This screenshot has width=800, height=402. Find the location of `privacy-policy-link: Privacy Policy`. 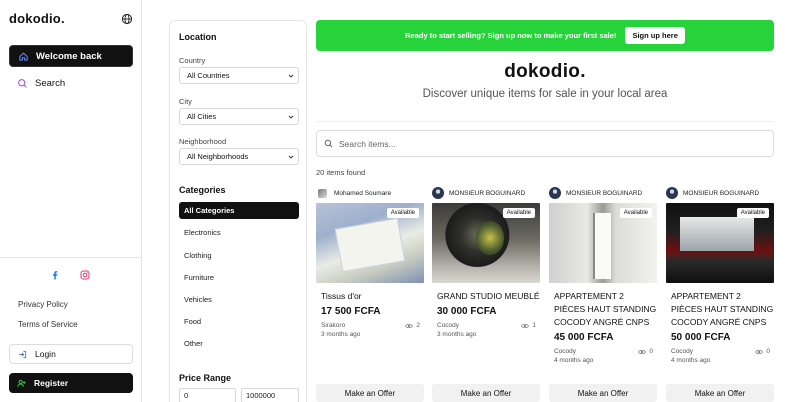

privacy-policy-link: Privacy Policy is located at coordinates (43, 304).